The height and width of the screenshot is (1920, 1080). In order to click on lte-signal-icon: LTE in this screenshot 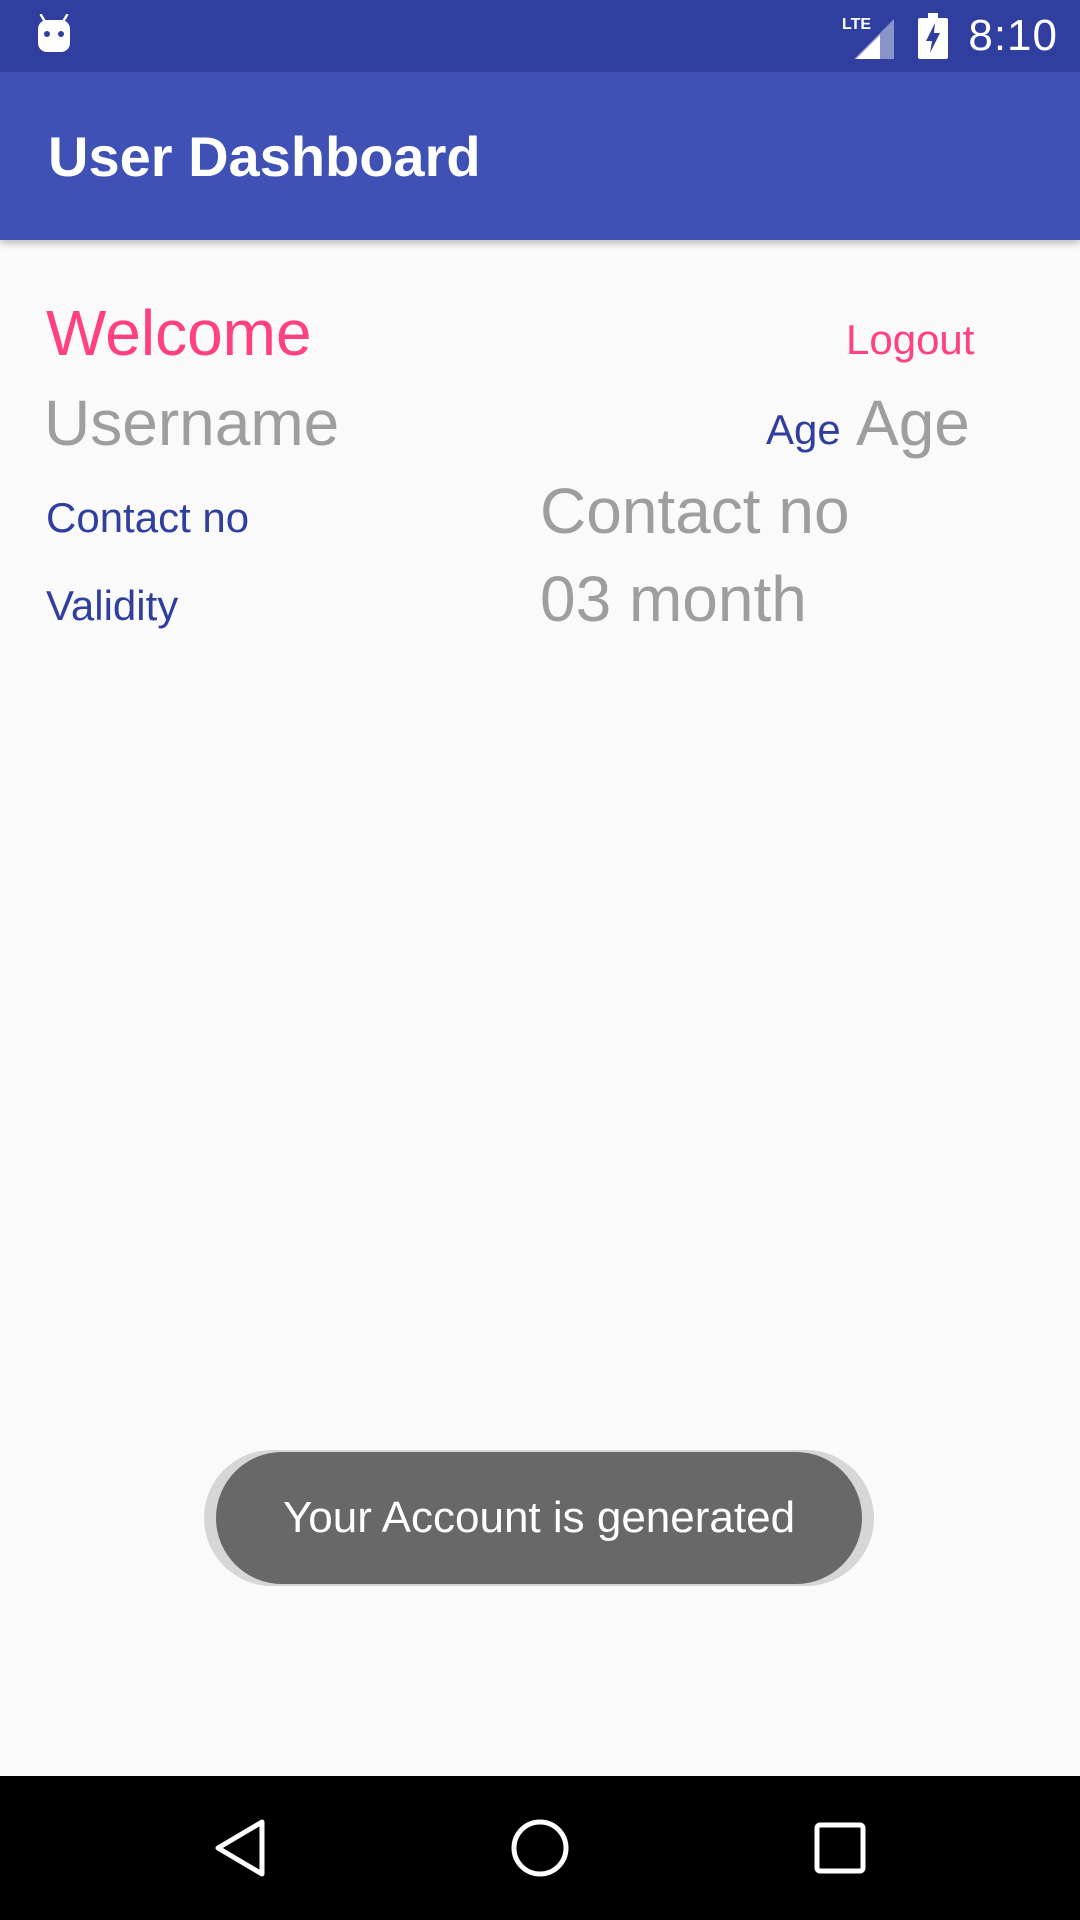, I will do `click(868, 37)`.